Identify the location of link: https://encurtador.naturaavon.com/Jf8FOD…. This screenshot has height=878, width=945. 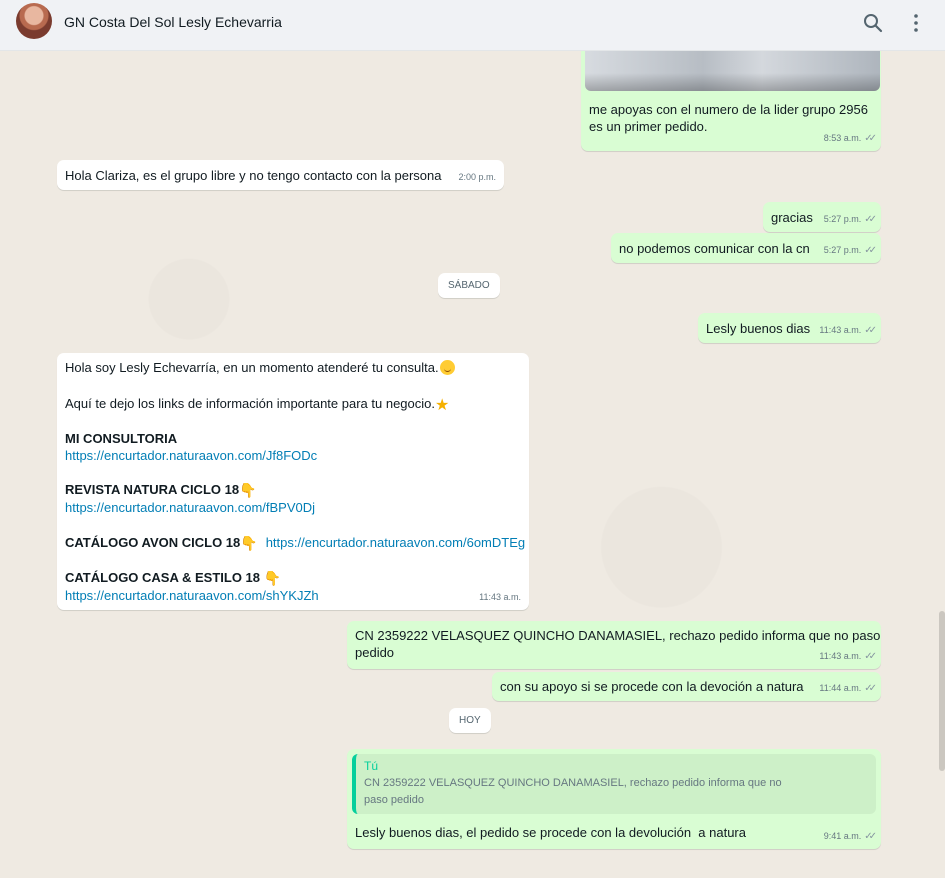
(191, 455).